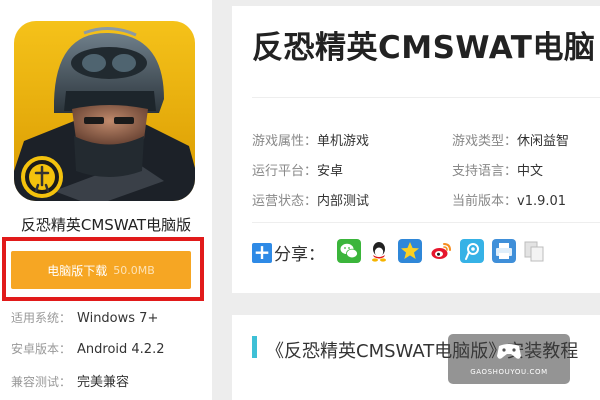 Image resolution: width=600 pixels, height=400 pixels. I want to click on copy-icon, so click(534, 251).